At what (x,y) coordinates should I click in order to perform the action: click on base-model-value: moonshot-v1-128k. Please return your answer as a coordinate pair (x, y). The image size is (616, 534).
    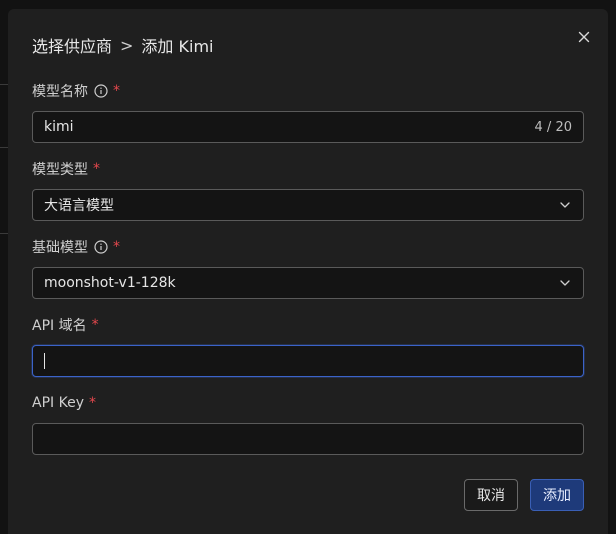
    Looking at the image, I should click on (301, 283).